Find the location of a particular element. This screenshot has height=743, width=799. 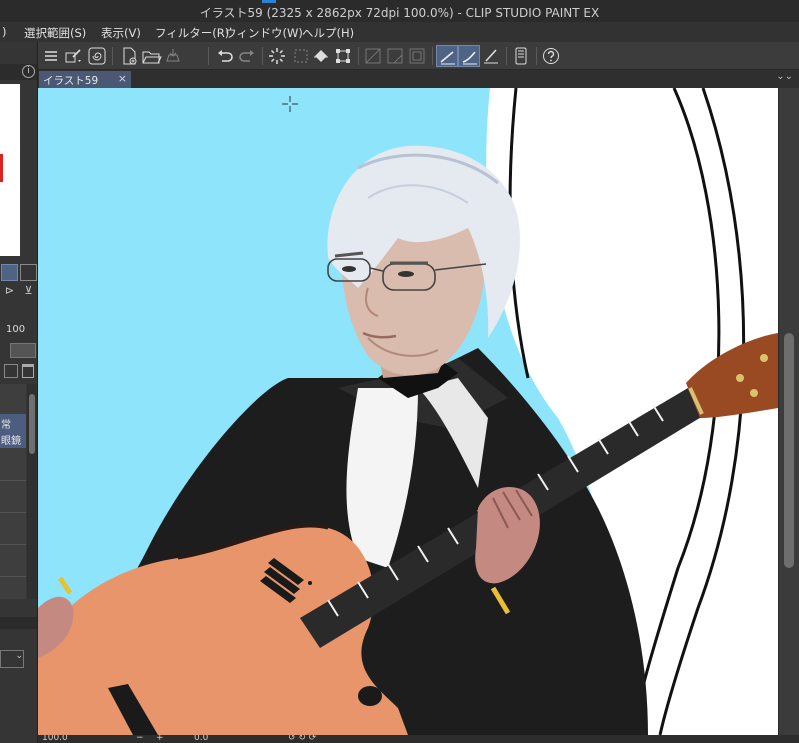

scrollbar-thumb is located at coordinates (789, 450).